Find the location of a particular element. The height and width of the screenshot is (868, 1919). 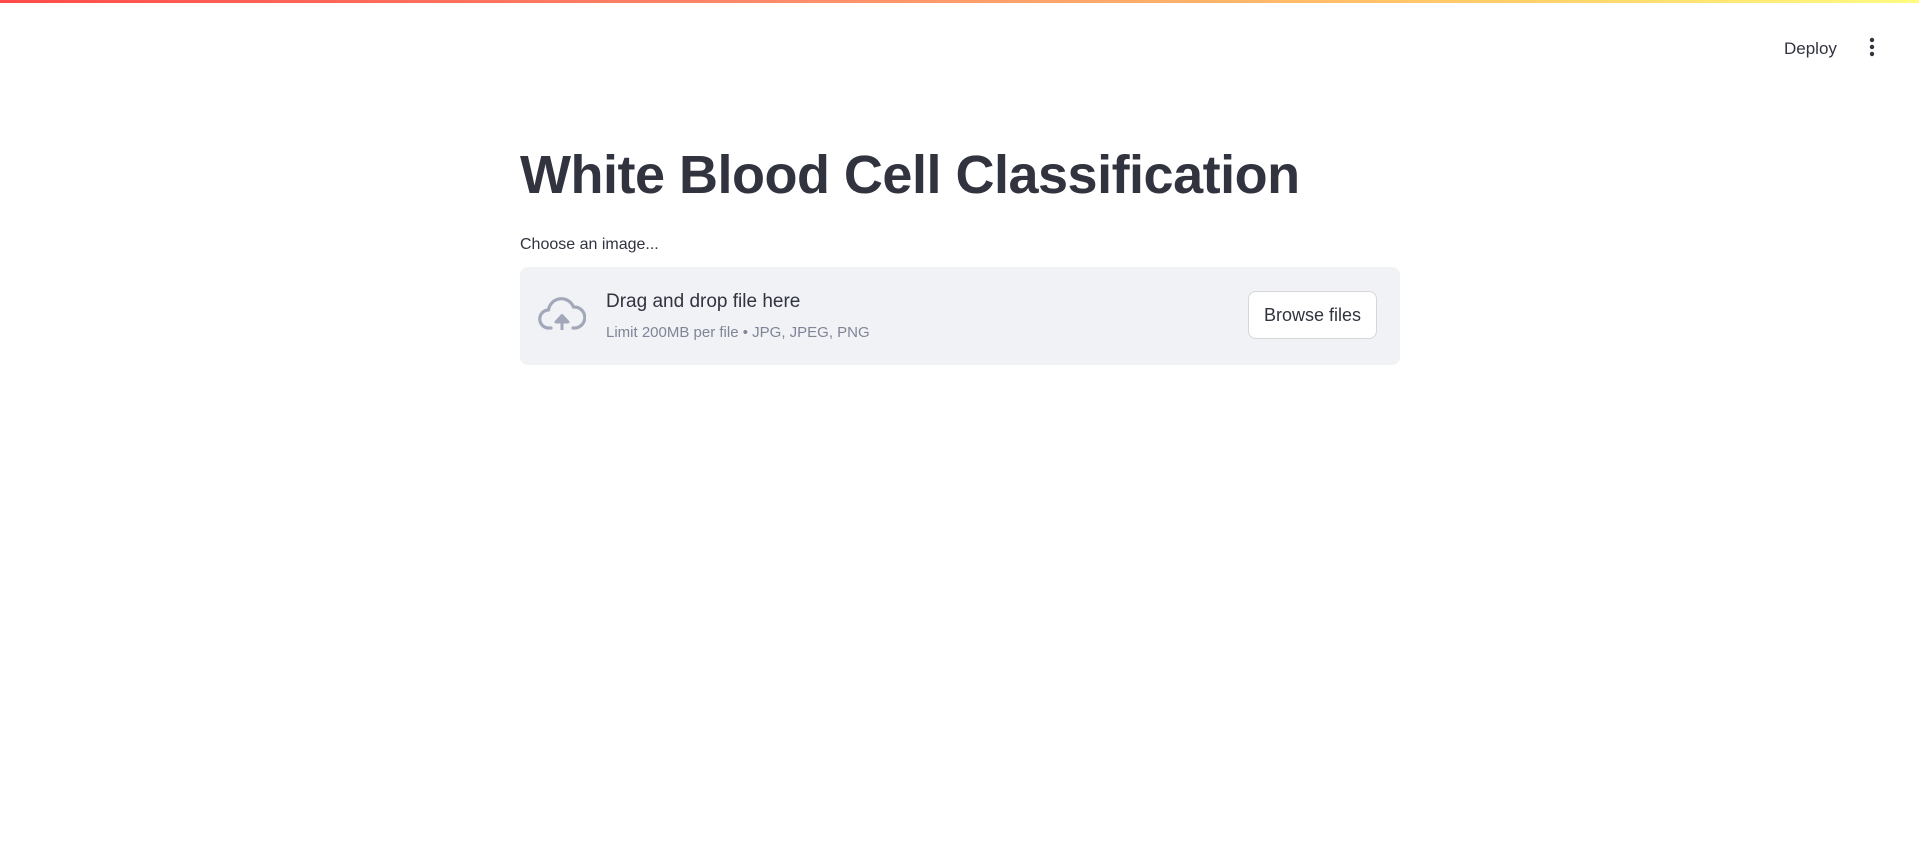

dropzone-limit-text: Limit 200MB per file • JPG, JPEG, PNG is located at coordinates (738, 332).